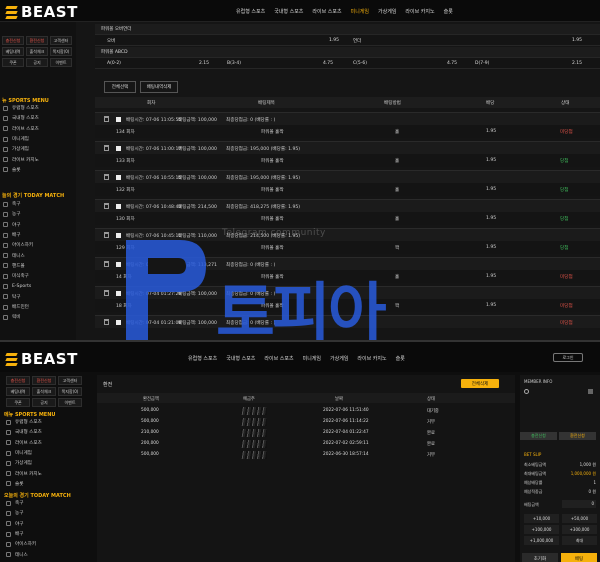  I want to click on brand-logo: BEAST, so click(41, 12).